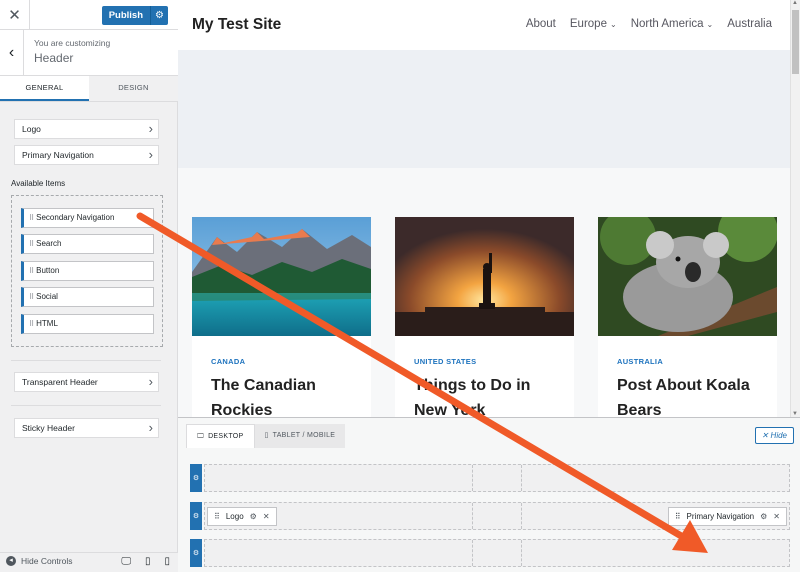 This screenshot has width=800, height=572. What do you see at coordinates (778, 435) in the screenshot?
I see `hide-label: Hide` at bounding box center [778, 435].